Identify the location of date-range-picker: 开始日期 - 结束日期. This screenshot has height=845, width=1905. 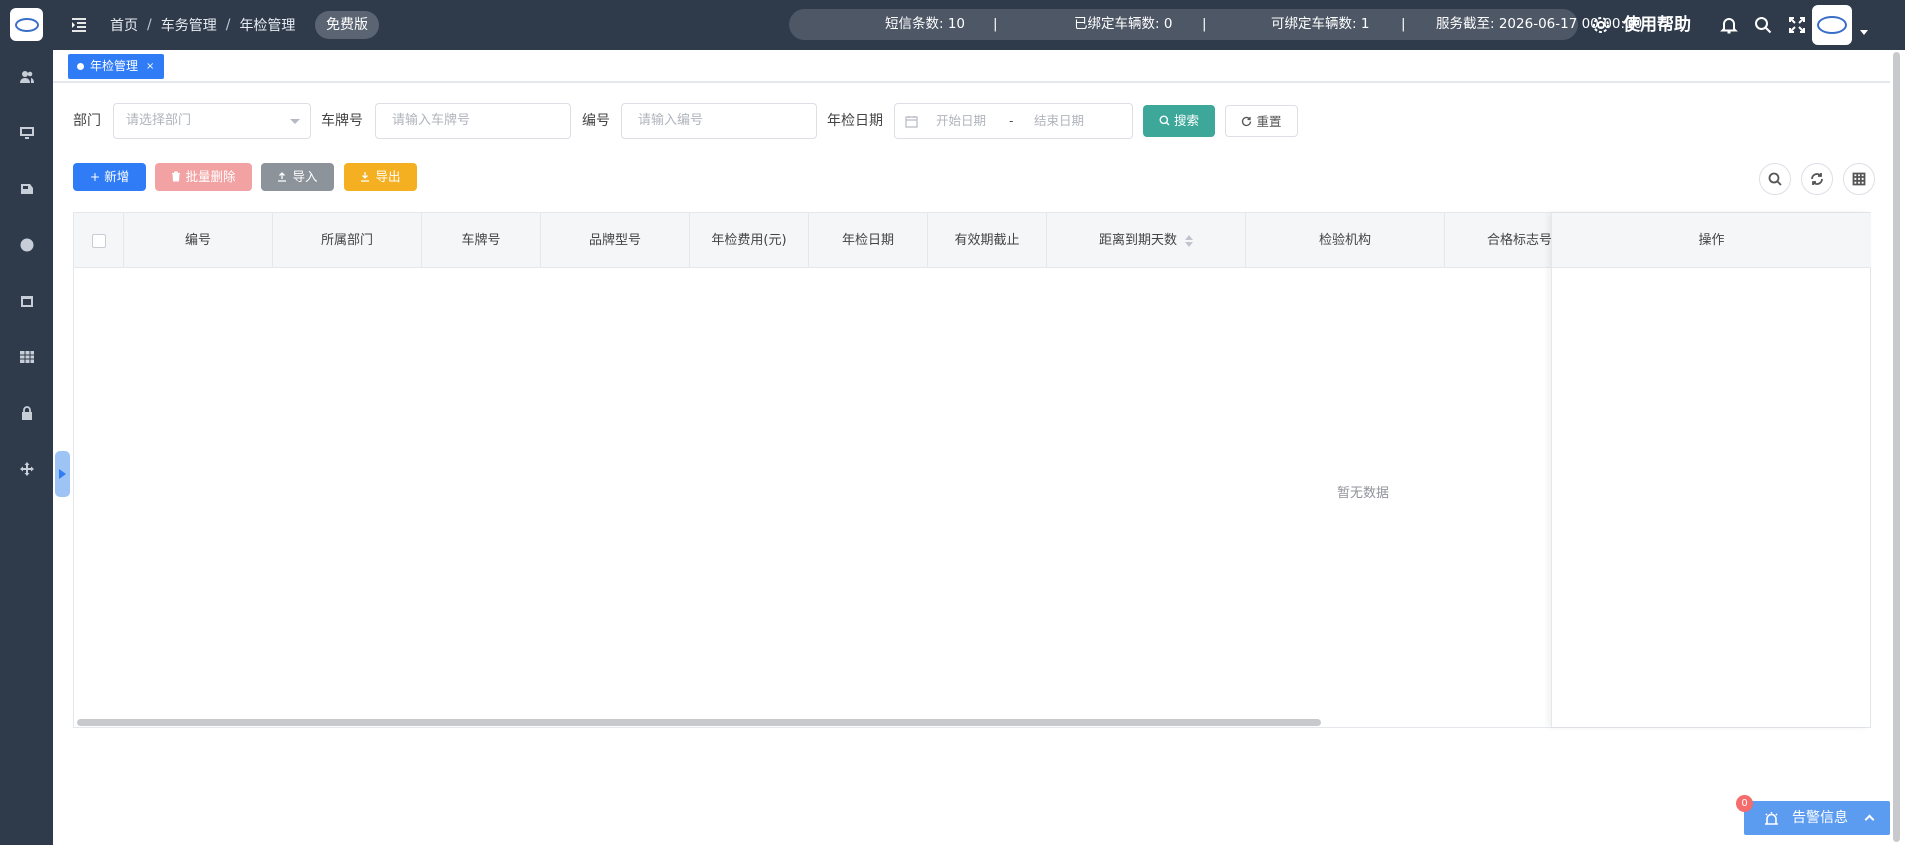
(1013, 121).